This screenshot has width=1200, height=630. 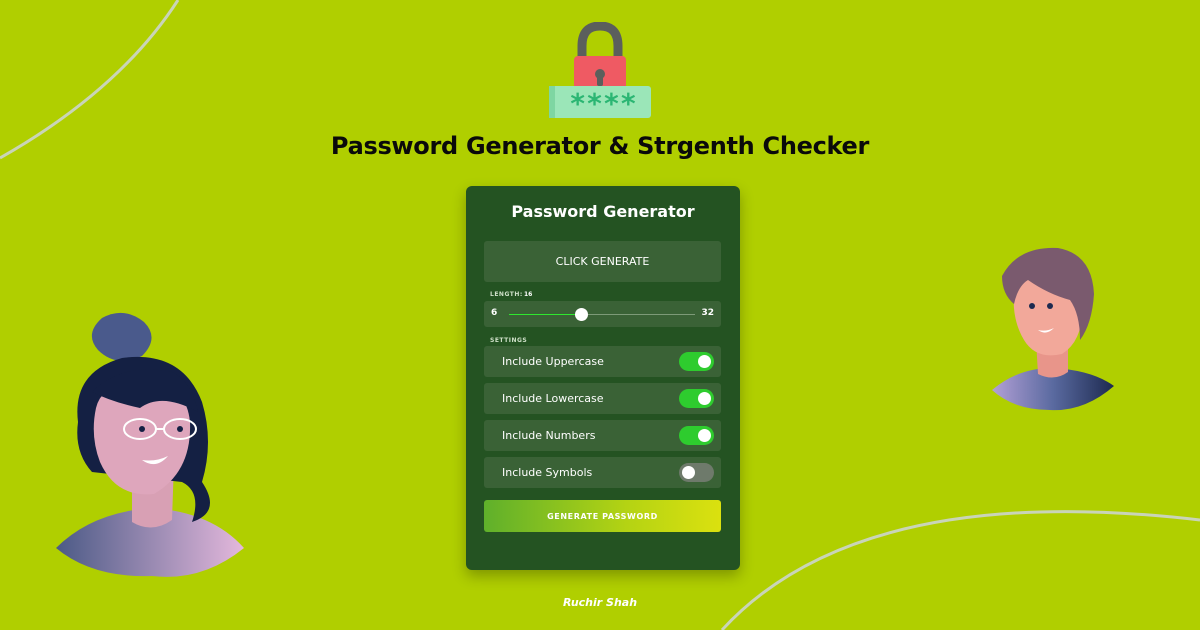 What do you see at coordinates (602, 261) in the screenshot?
I see `password-result-display: CLICK GENERATE` at bounding box center [602, 261].